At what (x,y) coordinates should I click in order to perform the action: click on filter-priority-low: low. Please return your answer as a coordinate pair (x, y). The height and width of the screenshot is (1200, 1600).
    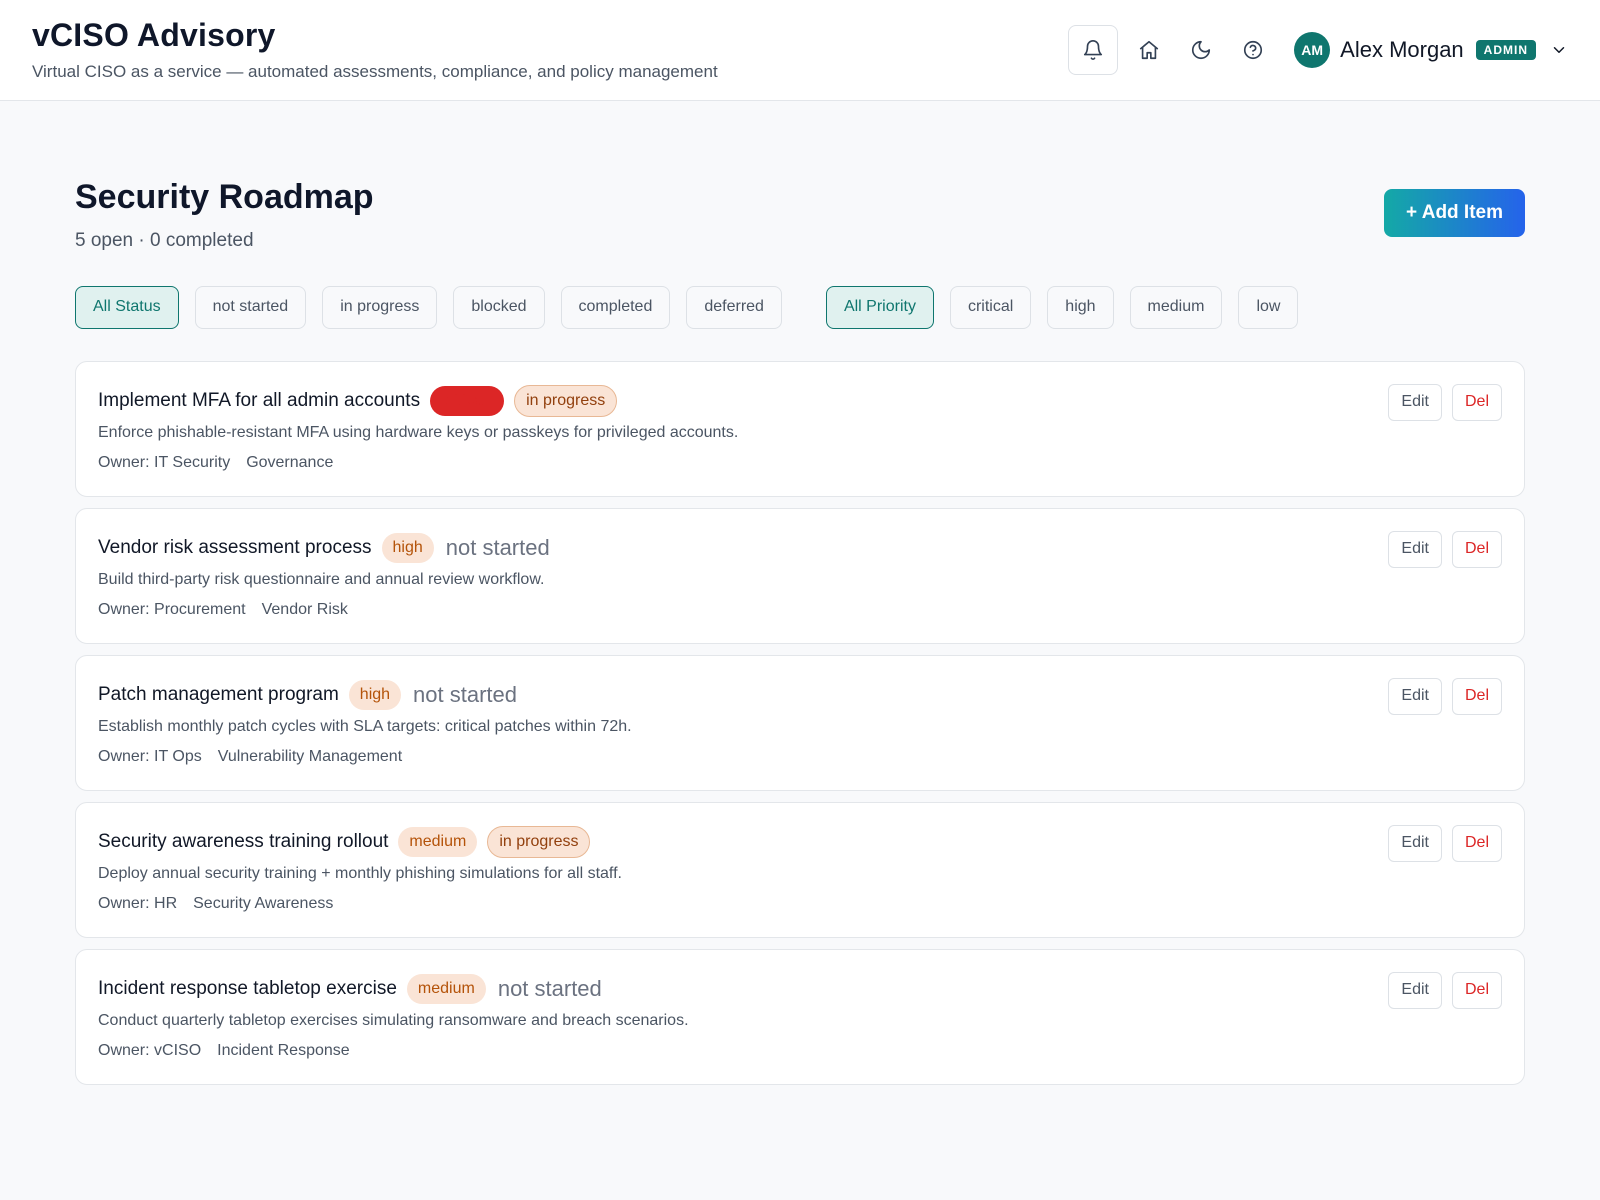
    Looking at the image, I should click on (1268, 307).